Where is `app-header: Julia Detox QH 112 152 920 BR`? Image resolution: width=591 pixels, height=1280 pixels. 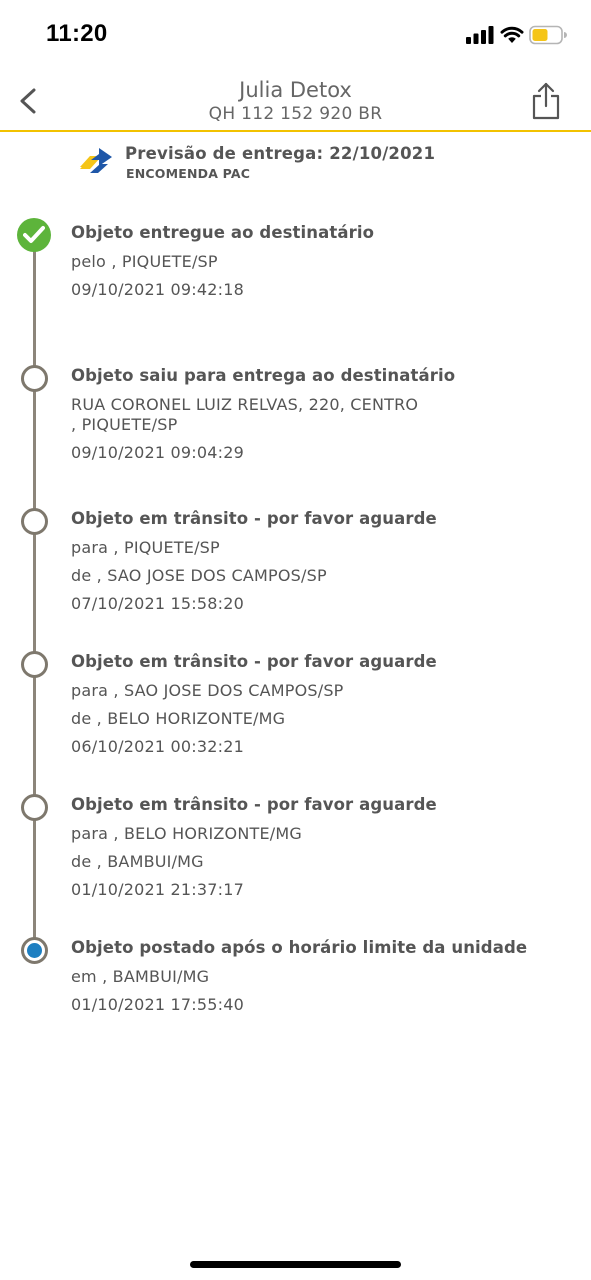
app-header: Julia Detox QH 112 152 920 BR is located at coordinates (295, 101).